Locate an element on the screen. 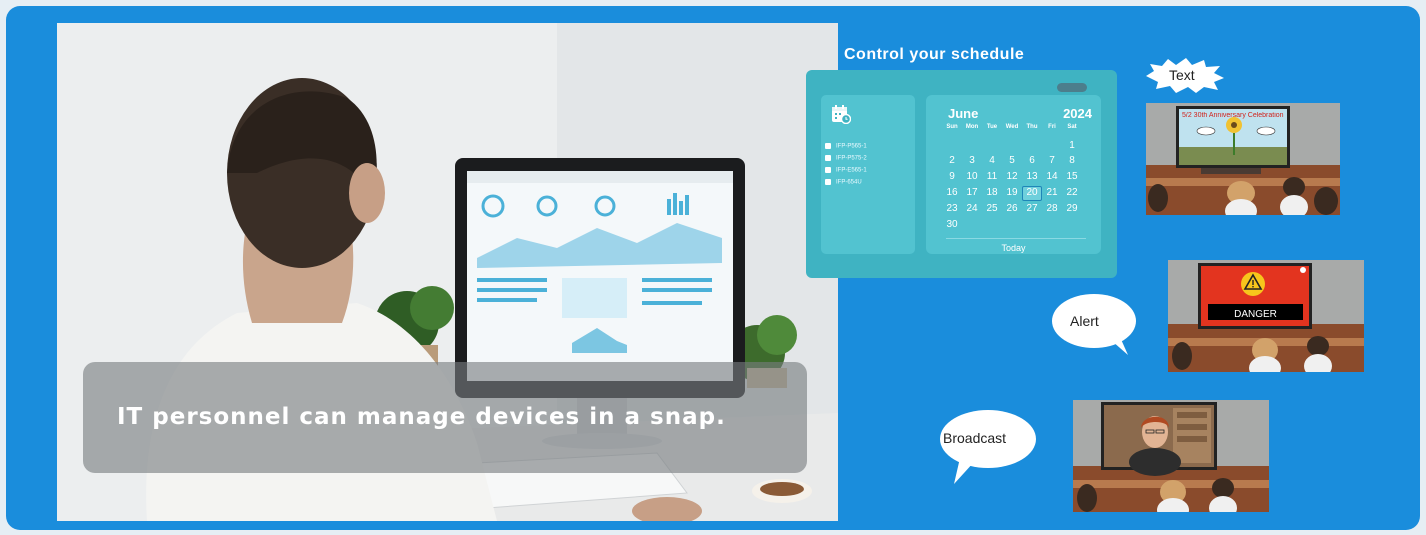 Image resolution: width=1426 pixels, height=535 pixels. calendar-day: 23 is located at coordinates (952, 208).